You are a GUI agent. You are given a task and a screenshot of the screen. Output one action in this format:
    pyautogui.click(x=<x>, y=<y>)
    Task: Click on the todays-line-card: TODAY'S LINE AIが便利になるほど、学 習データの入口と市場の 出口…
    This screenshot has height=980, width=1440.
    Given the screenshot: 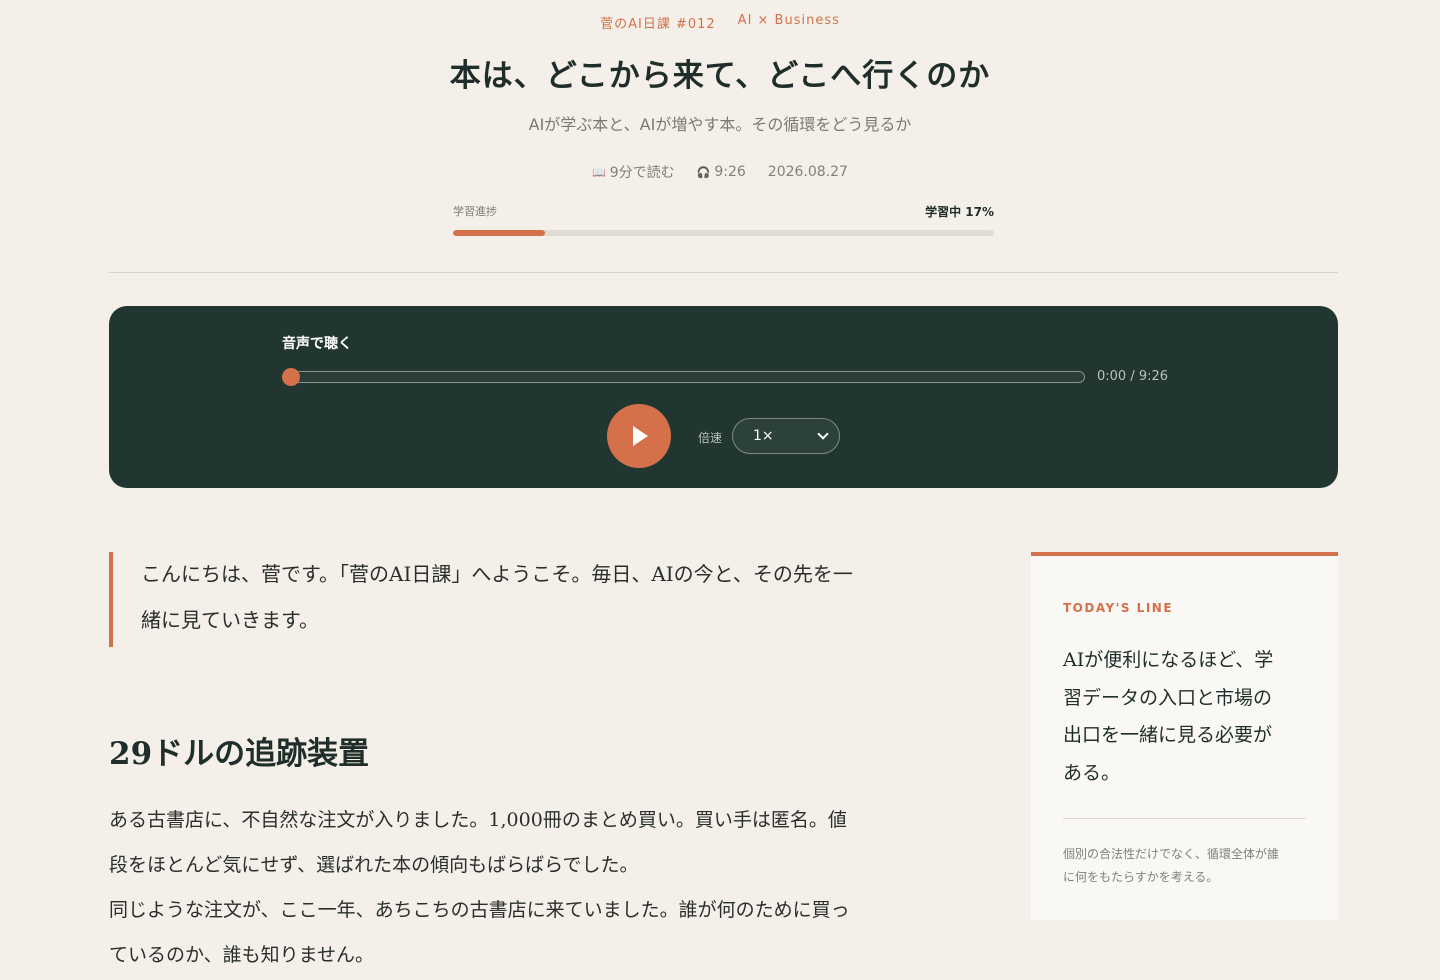 What is the action you would take?
    pyautogui.click(x=1184, y=736)
    